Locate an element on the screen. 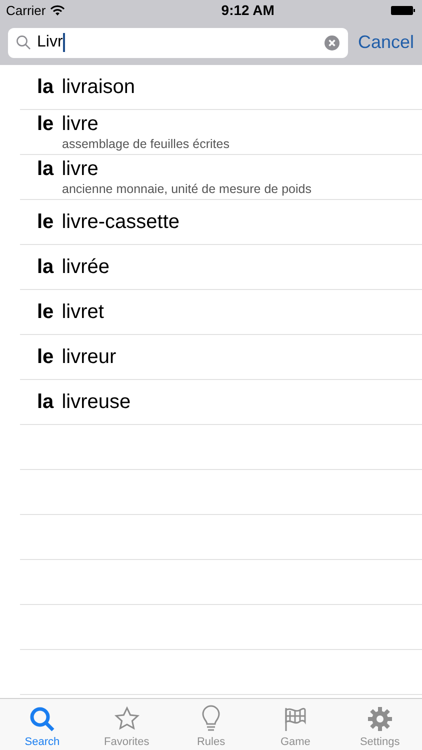  word-label: livreur is located at coordinates (89, 357).